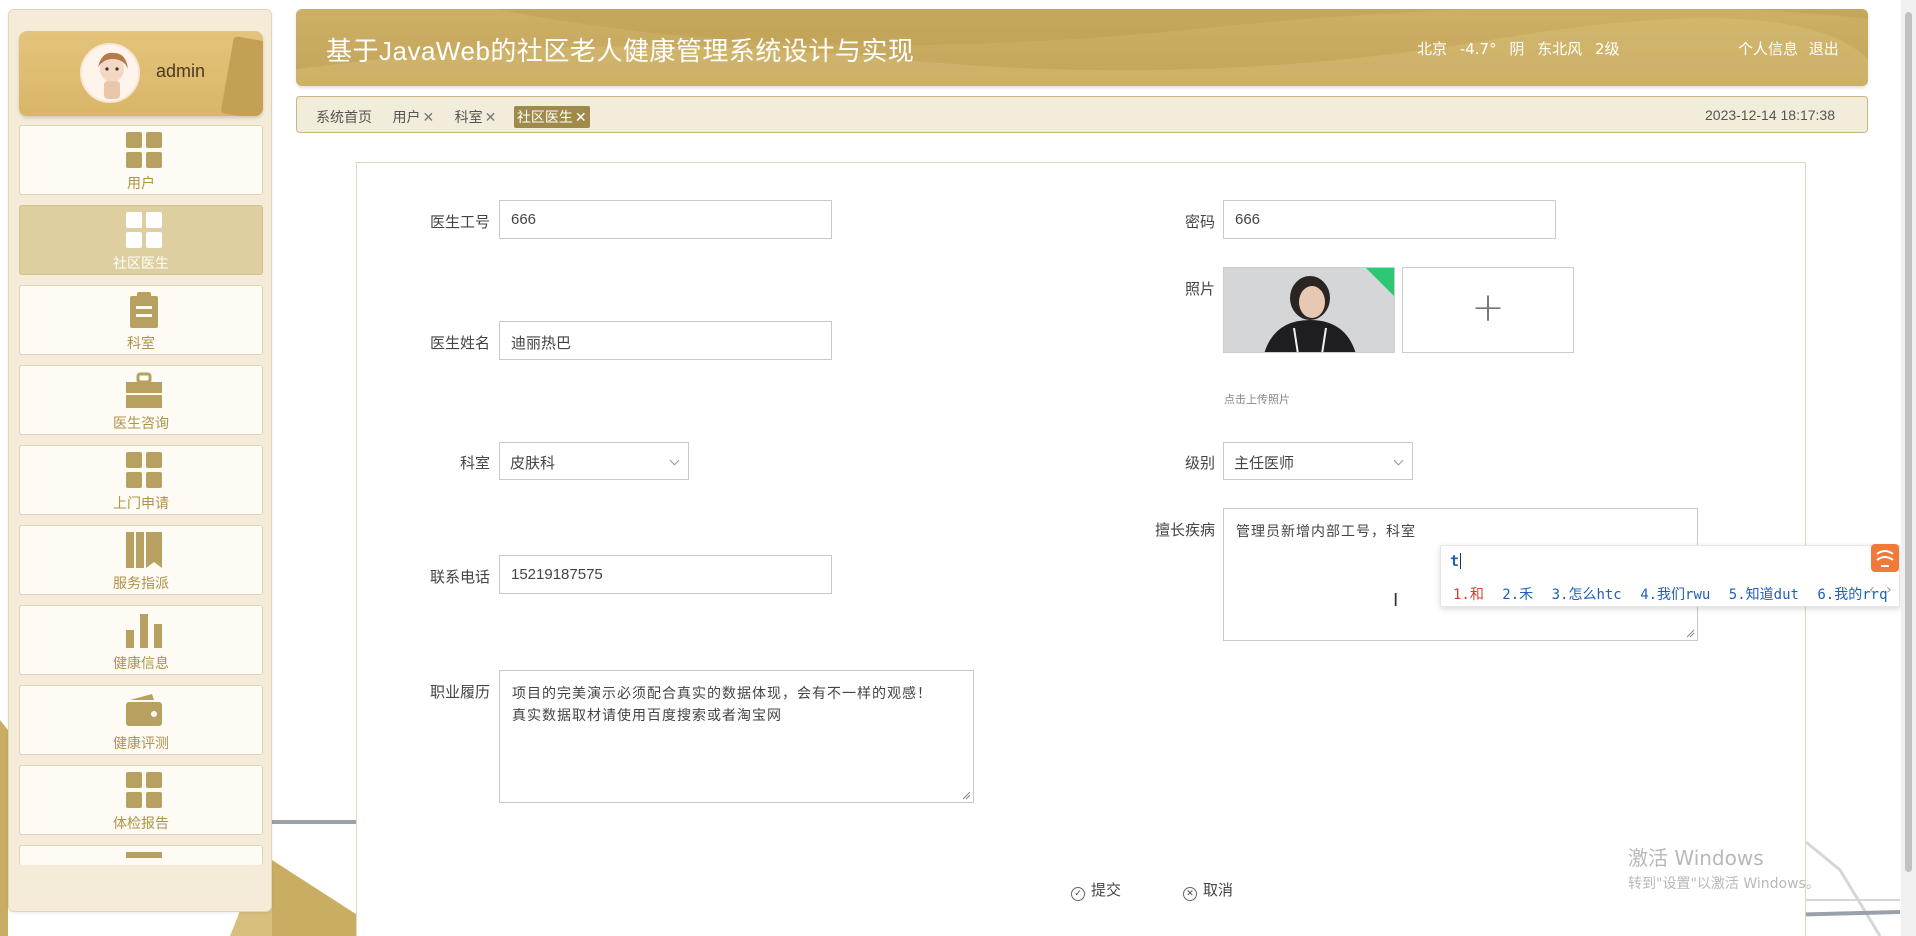 The image size is (1916, 936). What do you see at coordinates (1880, 590) in the screenshot?
I see `ime-page-arrows: ‹ ›` at bounding box center [1880, 590].